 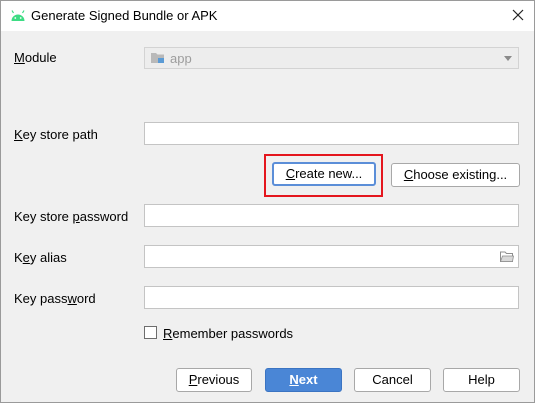 What do you see at coordinates (331, 133) in the screenshot?
I see `key-store-path-field` at bounding box center [331, 133].